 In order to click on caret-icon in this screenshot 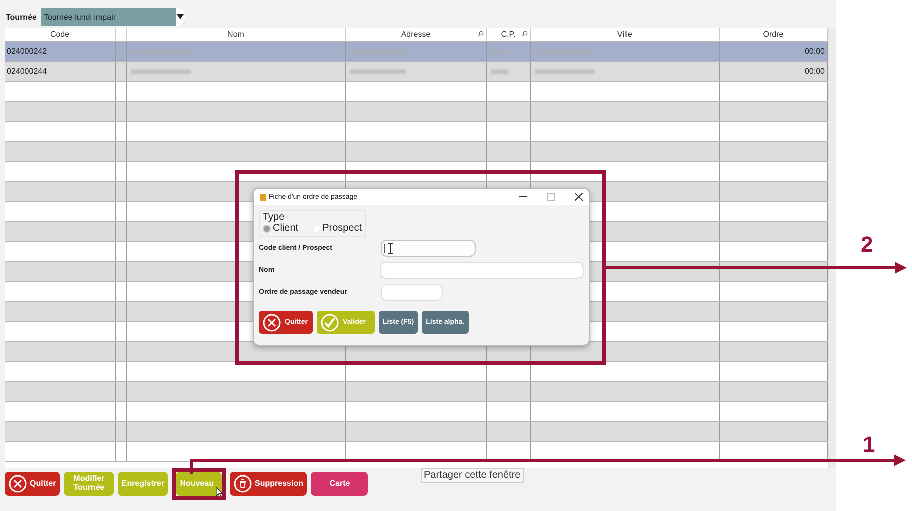, I will do `click(180, 17)`.